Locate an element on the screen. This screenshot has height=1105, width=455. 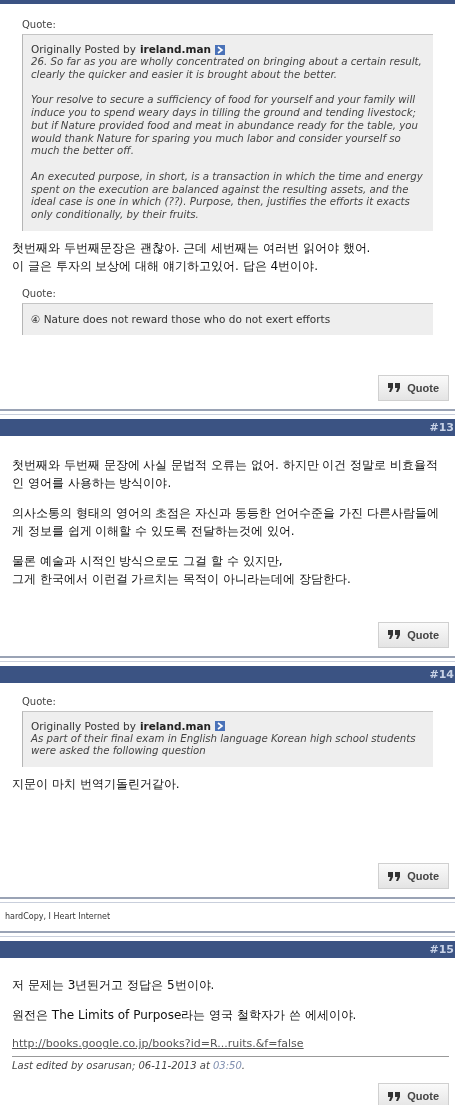
quote-text: An executed purpose, in short, is a transaction in which the time and energy spent on the execution are balanced against the resulting assets, and the ideal case is one in which (??). Purpose, then, justifies the efforts it exacts only conditionally, by their fruits. is located at coordinates (227, 196).